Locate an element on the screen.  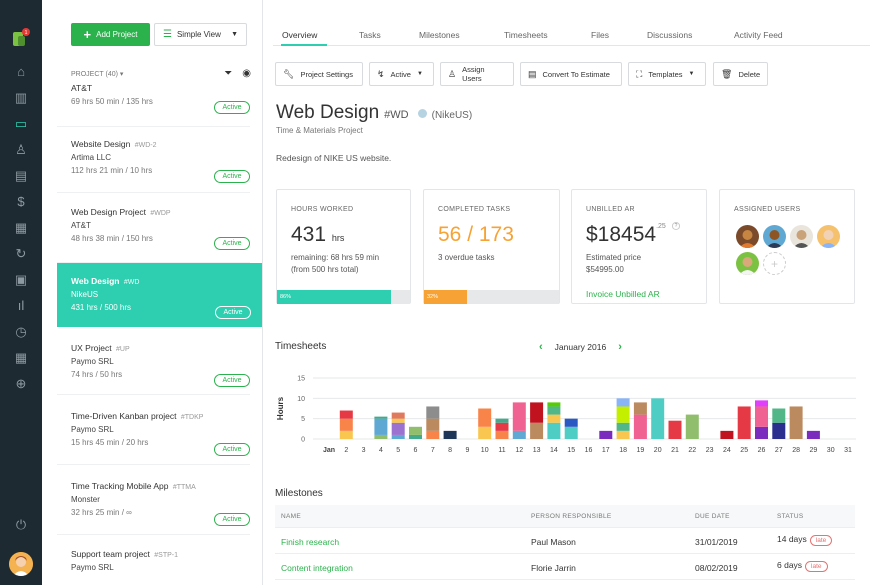
estimated-price: Estimated price $54995.00 is located at coordinates (613, 264).